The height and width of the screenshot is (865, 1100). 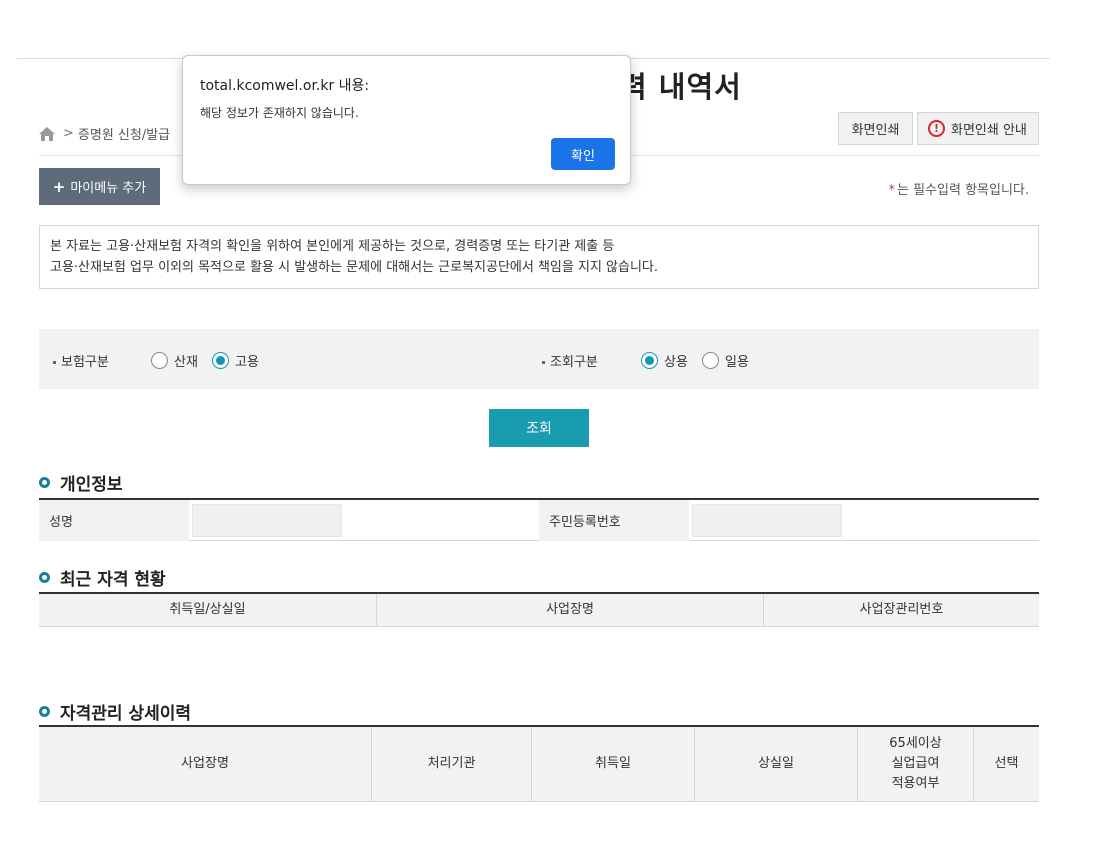 I want to click on column-header: 취득일, so click(x=613, y=764).